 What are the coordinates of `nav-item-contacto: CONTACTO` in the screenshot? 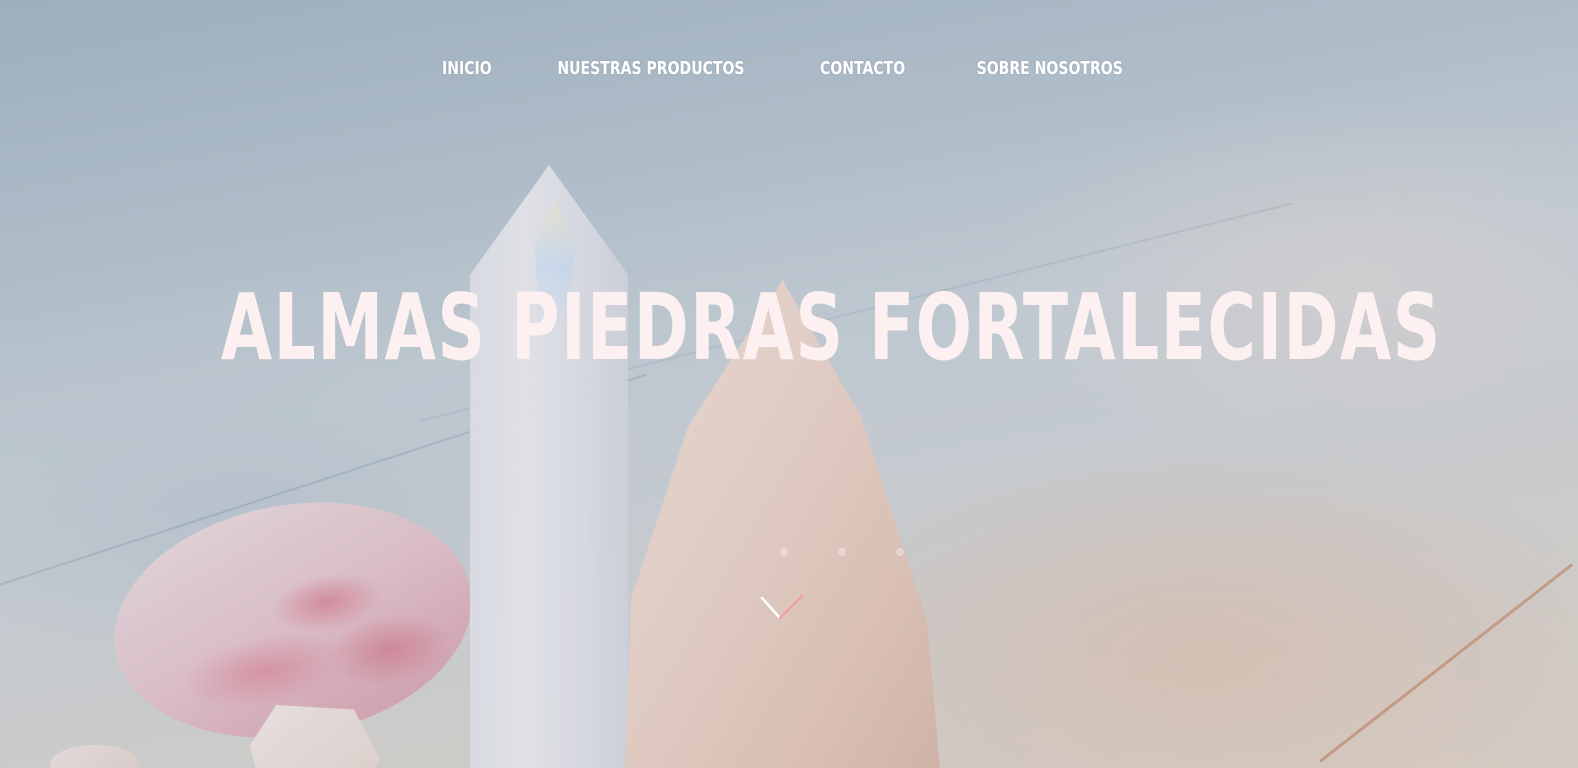 It's located at (862, 68).